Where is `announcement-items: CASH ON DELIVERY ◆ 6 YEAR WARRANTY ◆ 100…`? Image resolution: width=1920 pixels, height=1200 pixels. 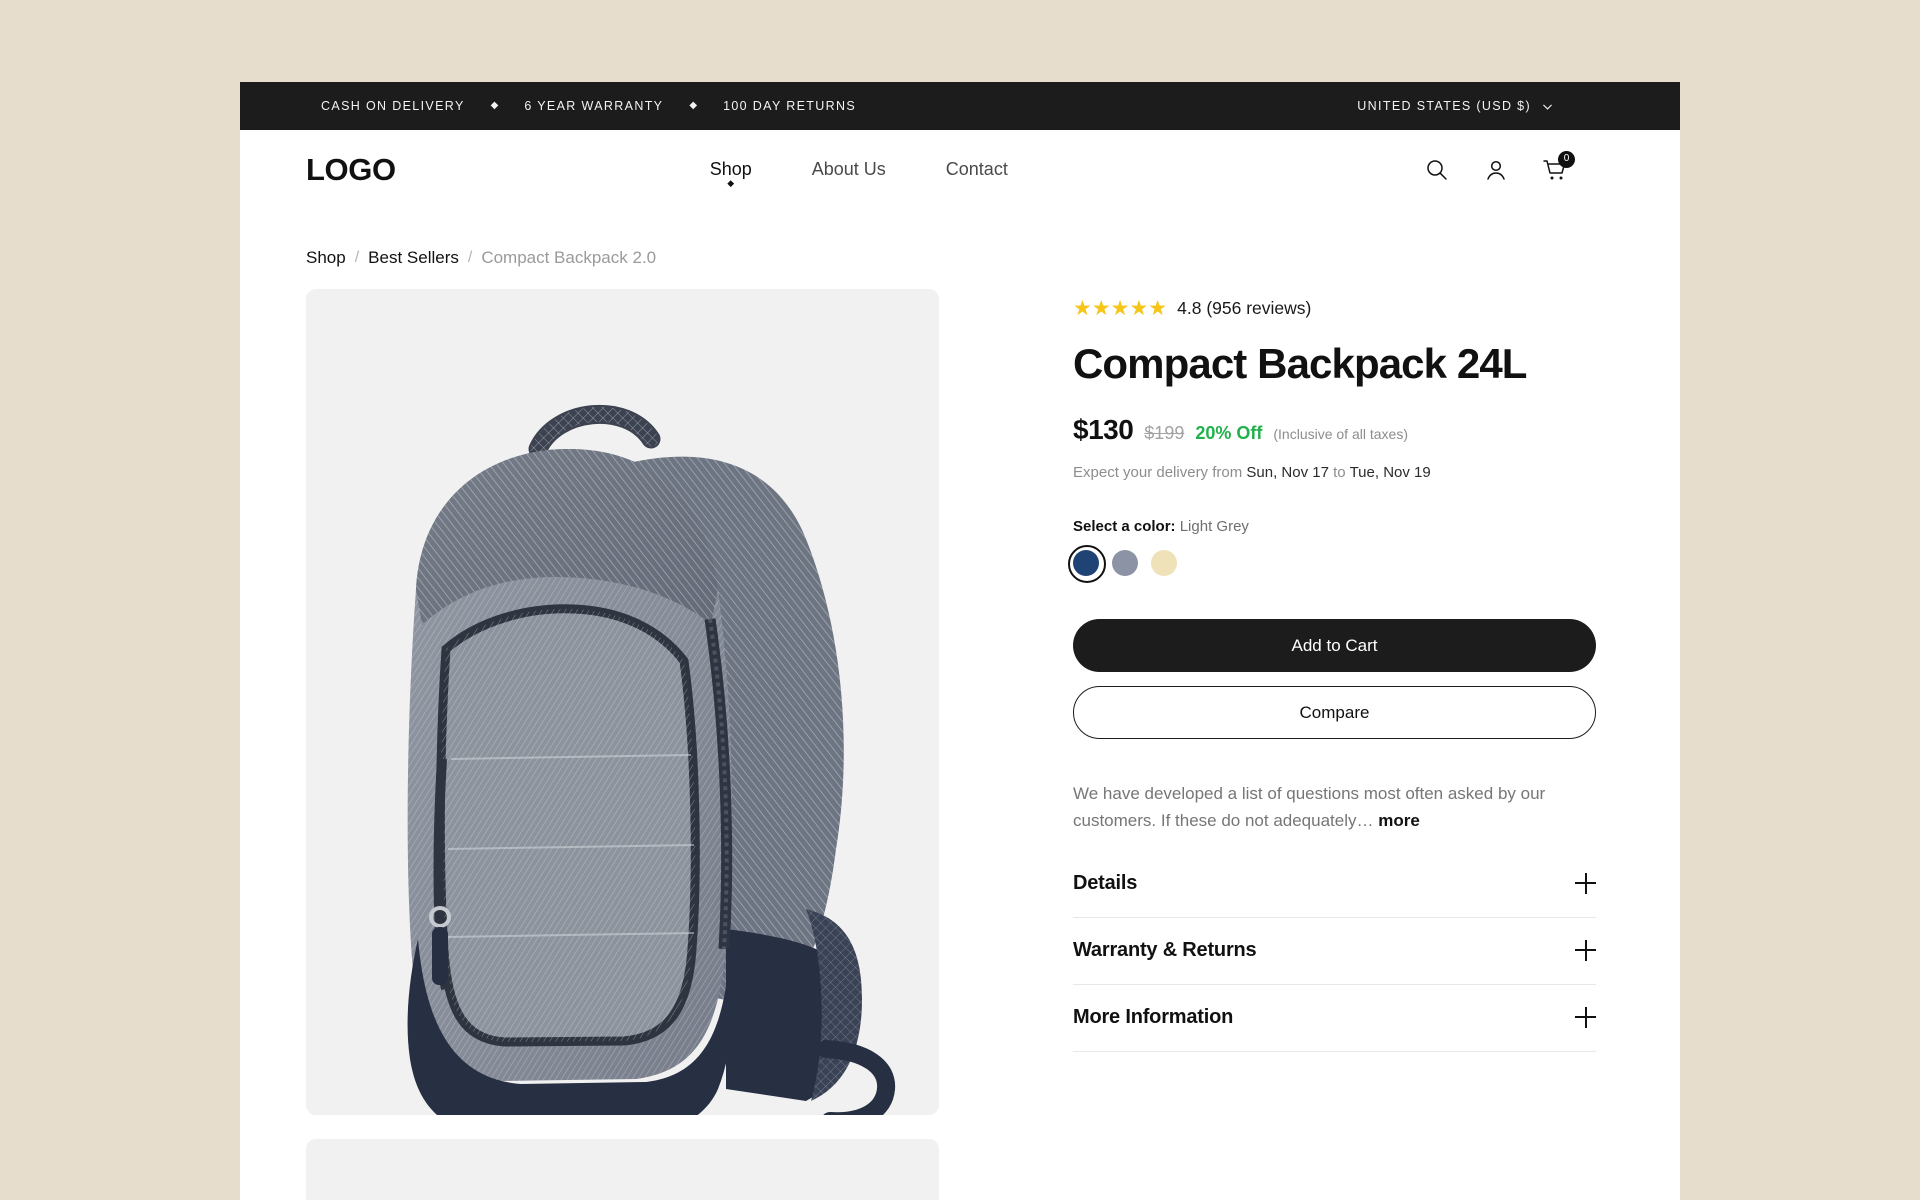 announcement-items: CASH ON DELIVERY ◆ 6 YEAR WARRANTY ◆ 100… is located at coordinates (588, 106).